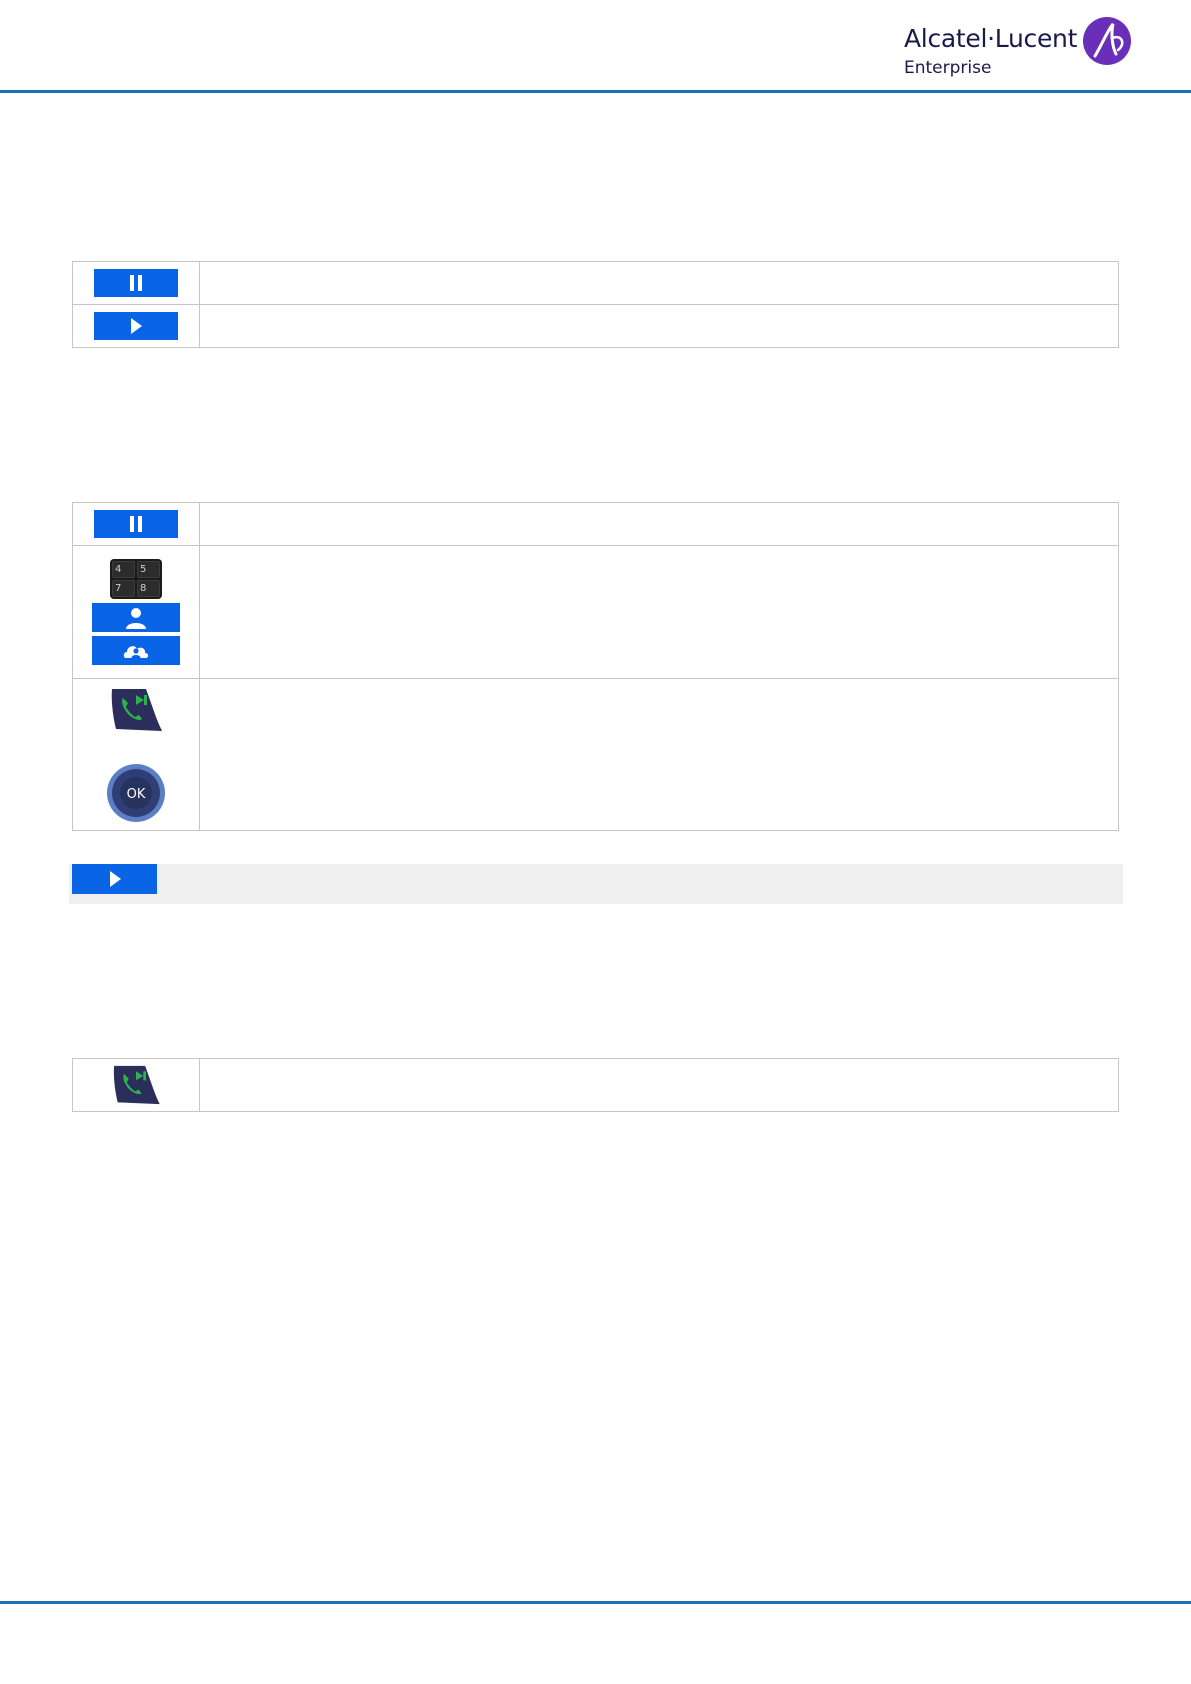 Image resolution: width=1191 pixels, height=1684 pixels. I want to click on keypad-key-5: 5, so click(148, 569).